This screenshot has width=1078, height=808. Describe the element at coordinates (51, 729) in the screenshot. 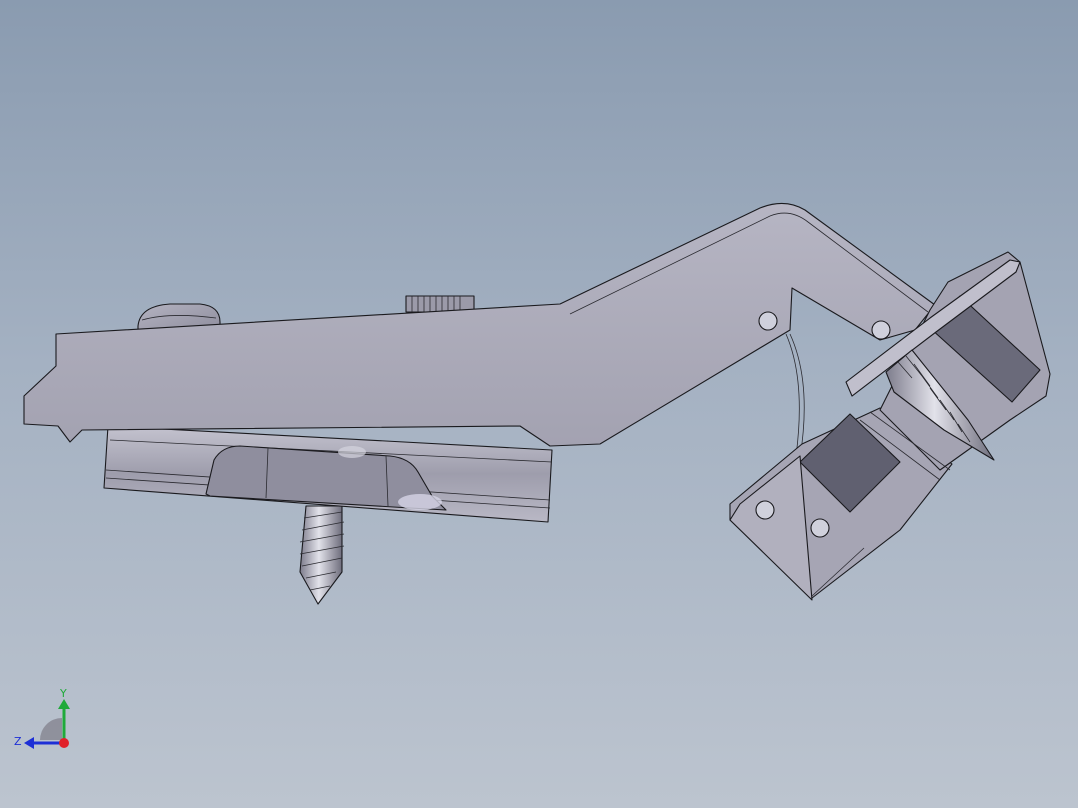

I see `triad-arc` at that location.